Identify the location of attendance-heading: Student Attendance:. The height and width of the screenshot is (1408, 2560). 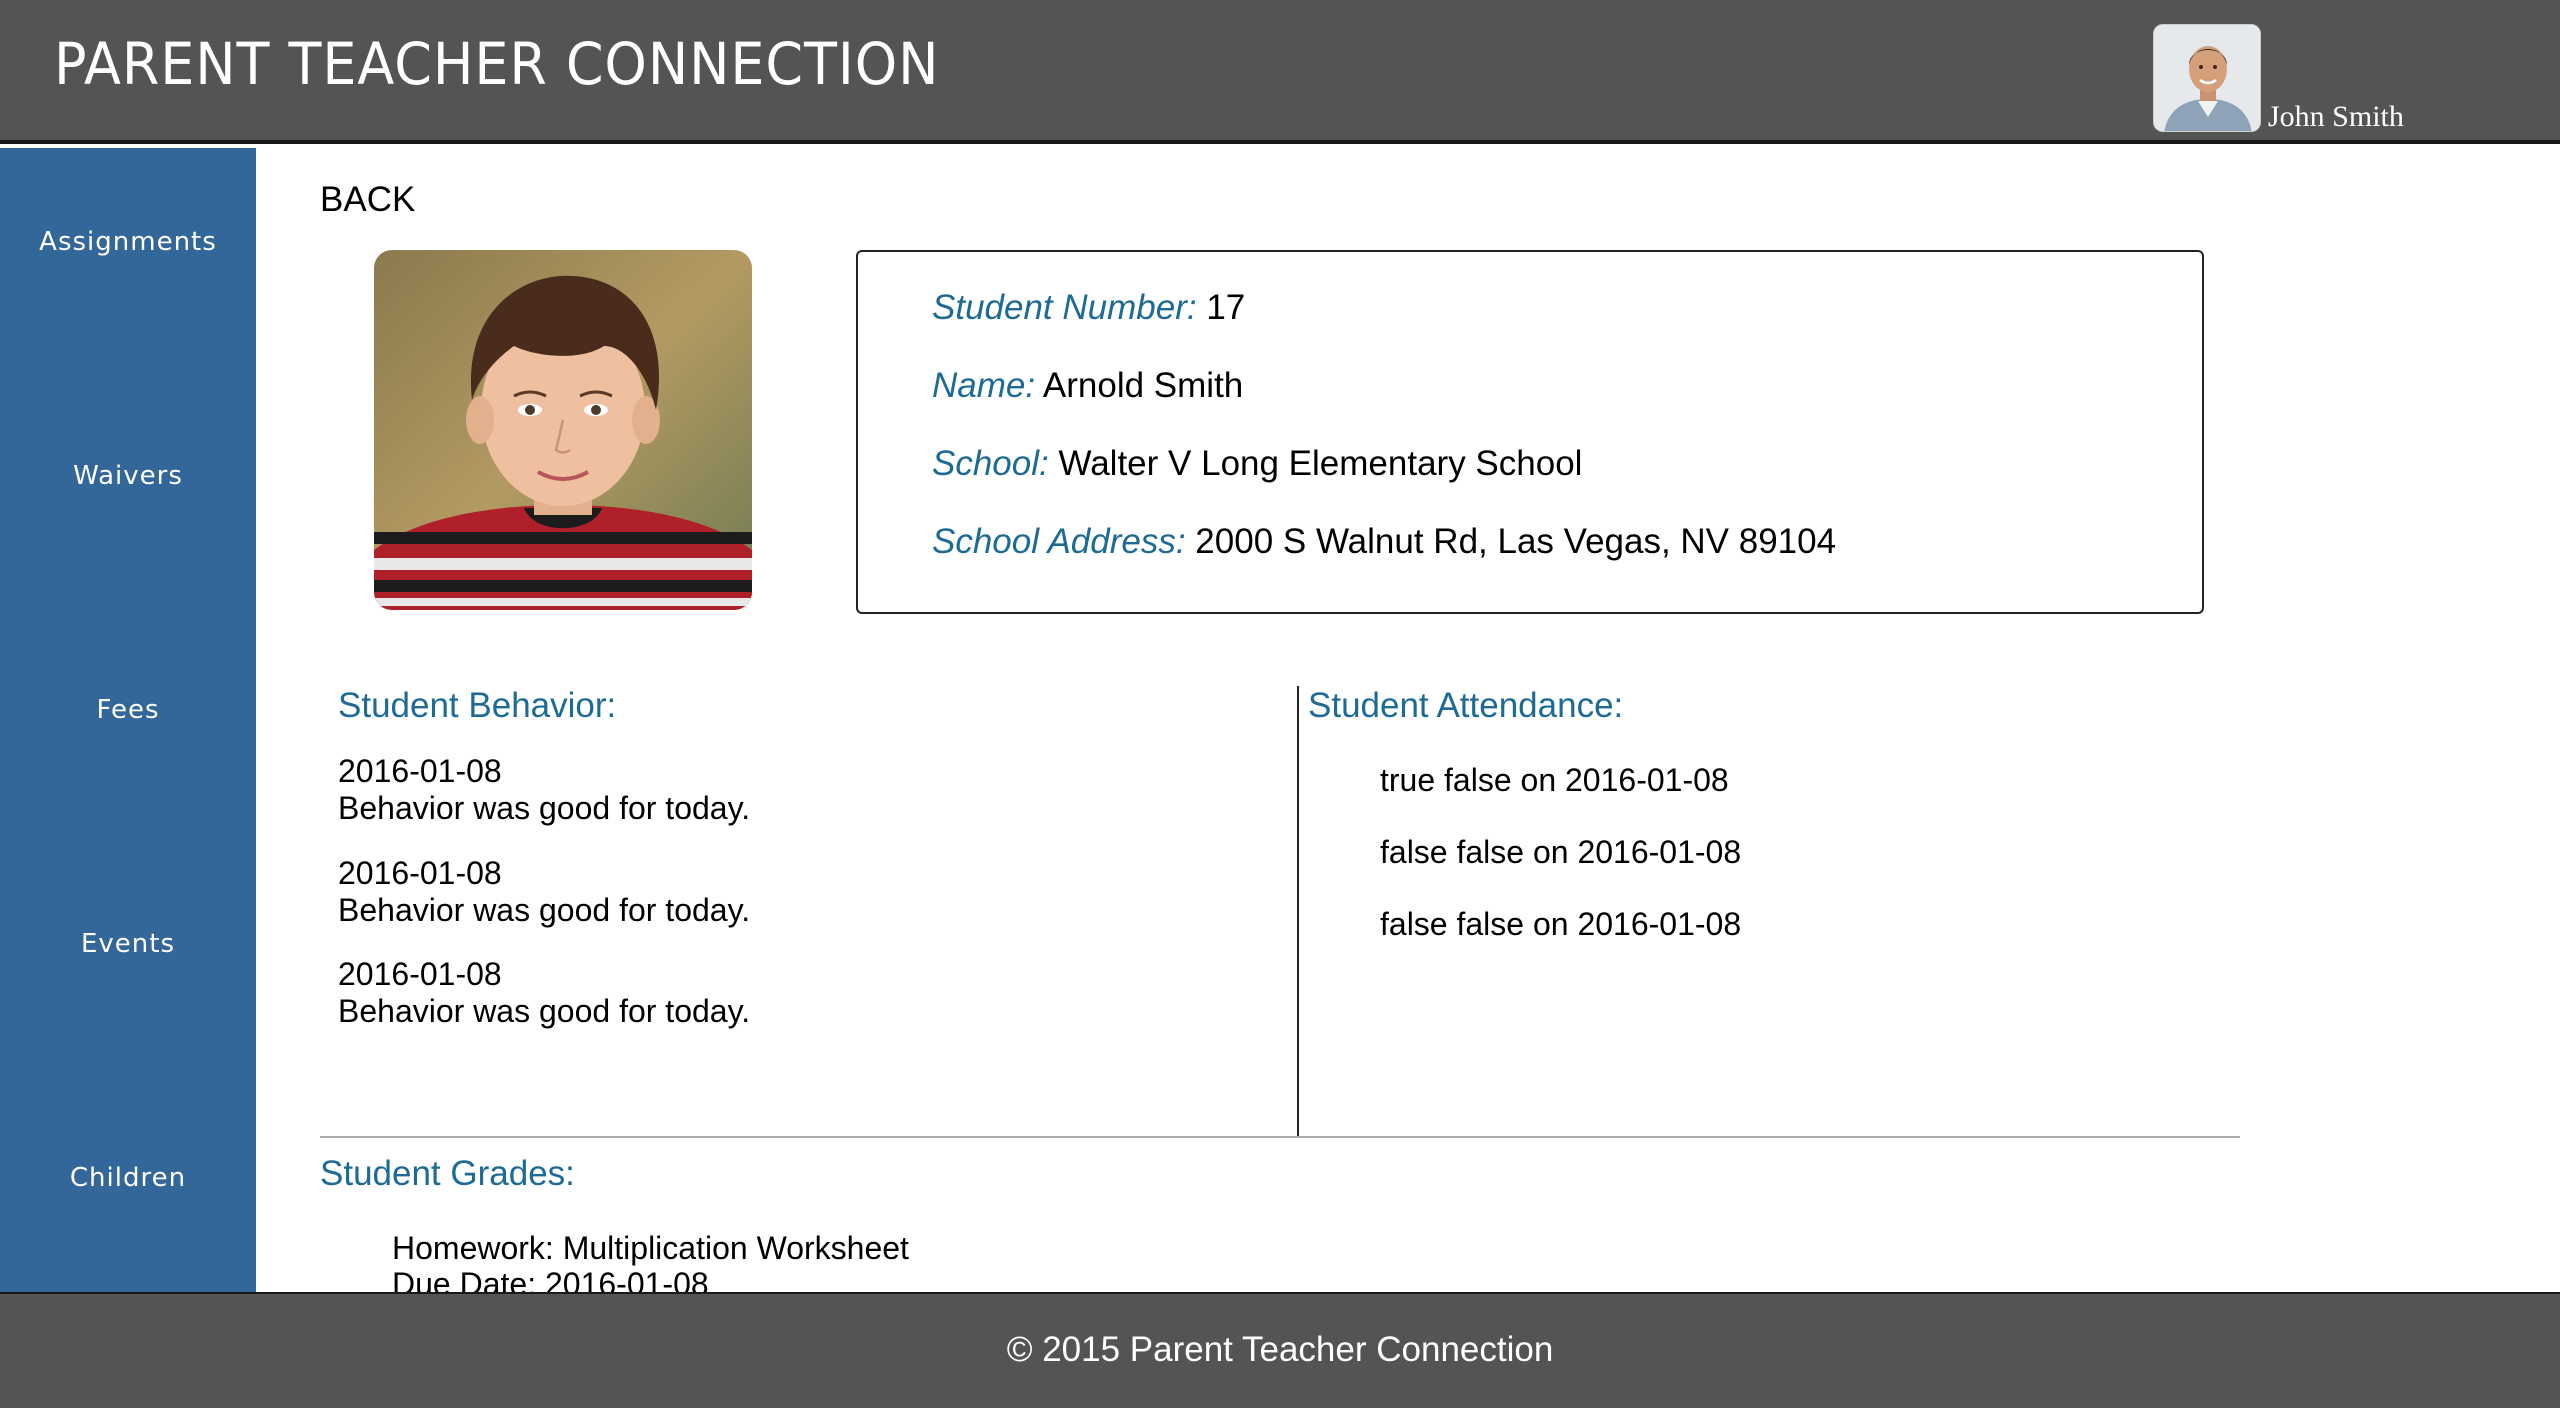
(1466, 705).